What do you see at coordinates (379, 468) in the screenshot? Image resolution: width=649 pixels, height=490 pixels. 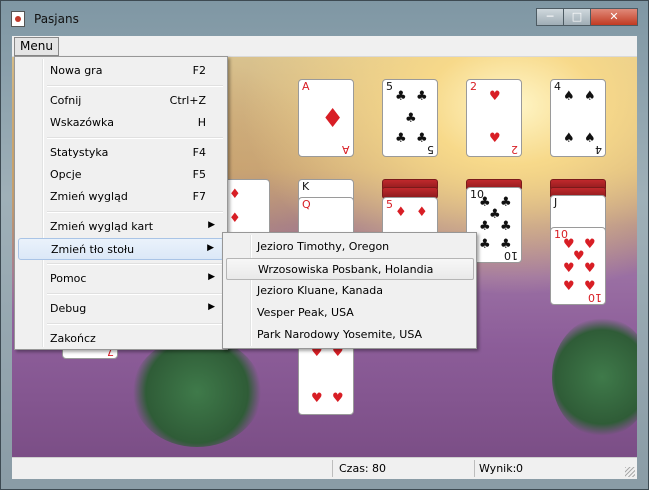 I see `time-value: 80` at bounding box center [379, 468].